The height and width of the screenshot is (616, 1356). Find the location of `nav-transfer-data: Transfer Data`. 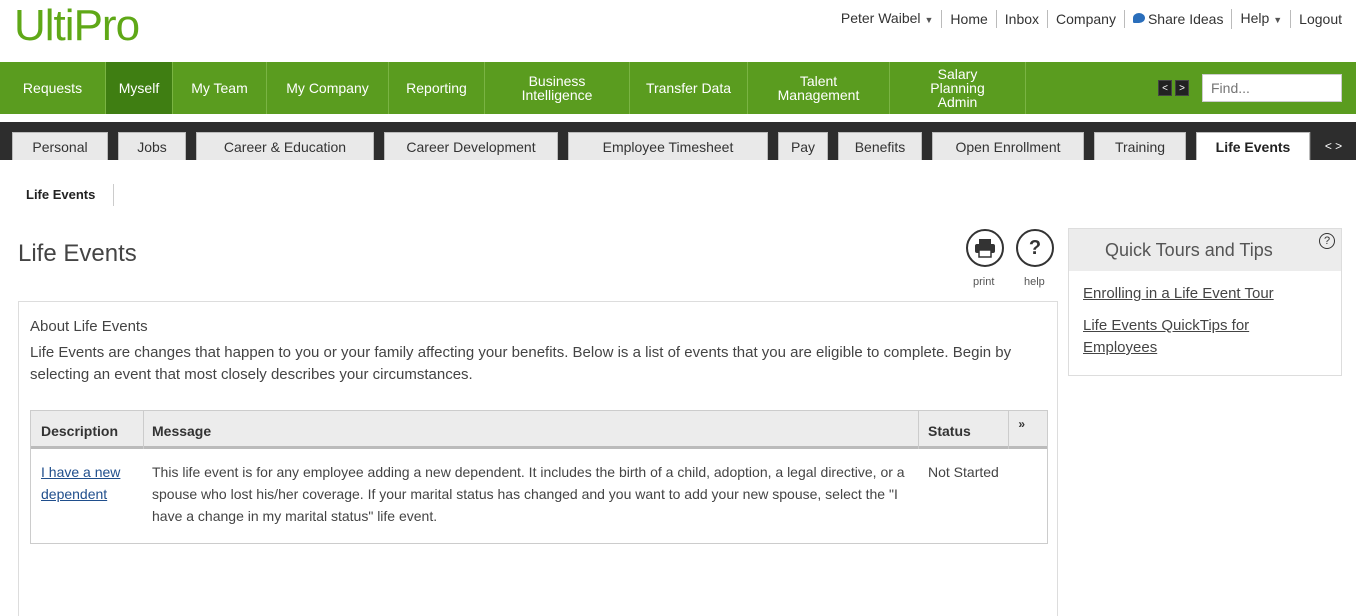

nav-transfer-data: Transfer Data is located at coordinates (689, 88).